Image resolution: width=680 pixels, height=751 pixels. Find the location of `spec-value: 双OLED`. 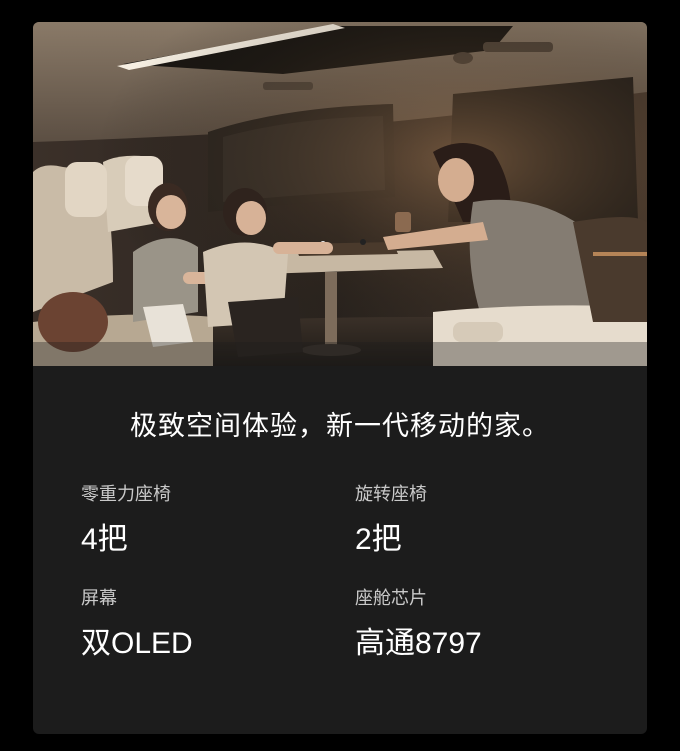

spec-value: 双OLED is located at coordinates (137, 643).